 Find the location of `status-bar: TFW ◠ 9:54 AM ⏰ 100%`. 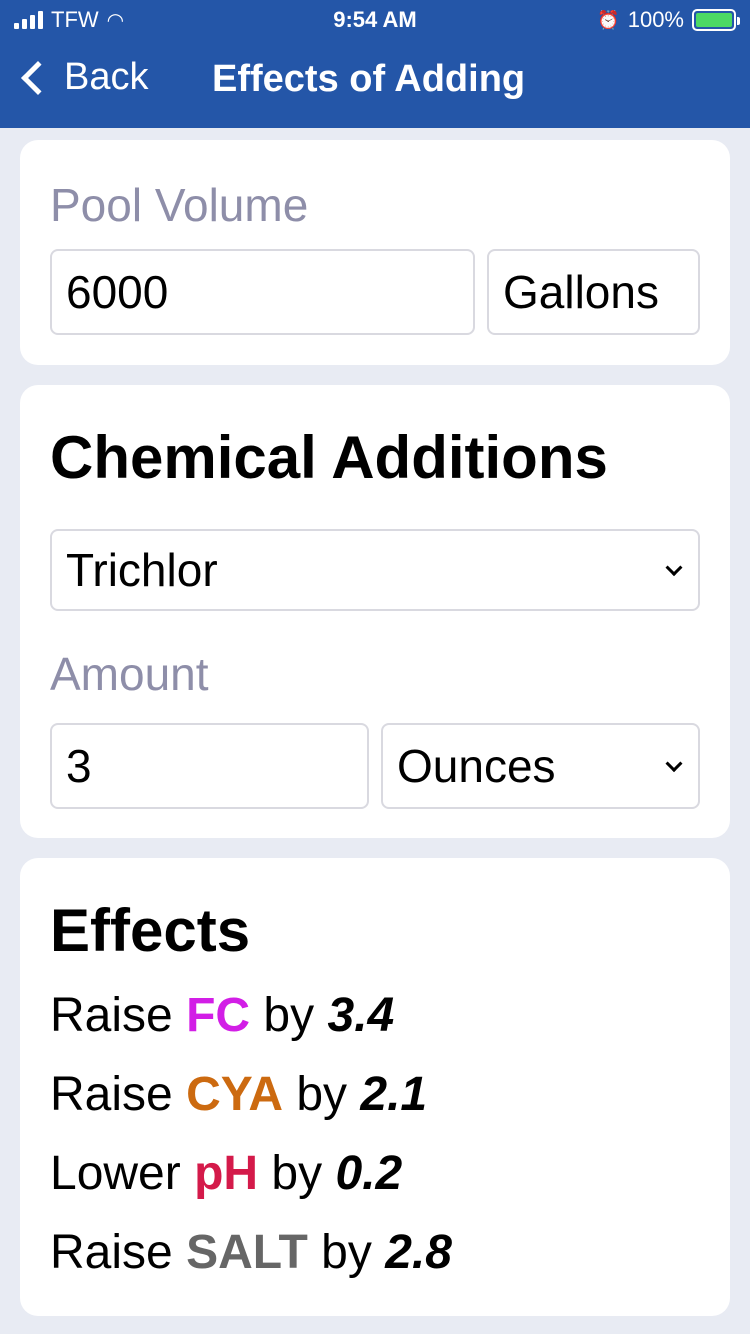

status-bar: TFW ◠ 9:54 AM ⏰ 100% is located at coordinates (375, 20).